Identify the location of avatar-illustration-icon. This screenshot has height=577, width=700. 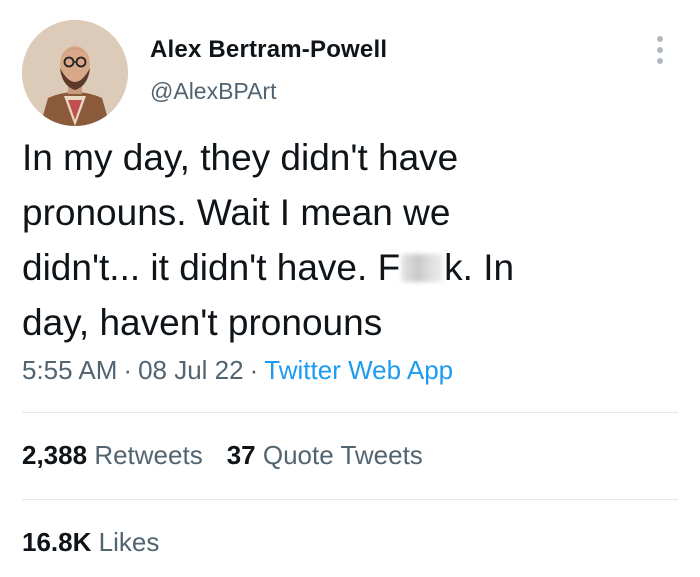
(75, 73).